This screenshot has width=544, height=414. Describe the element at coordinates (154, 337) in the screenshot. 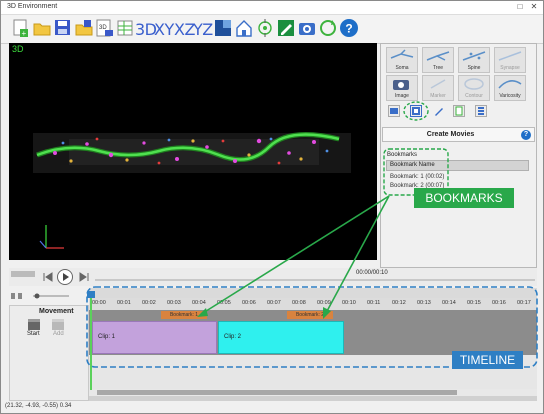

I see `clip-1: Clip: 1` at that location.